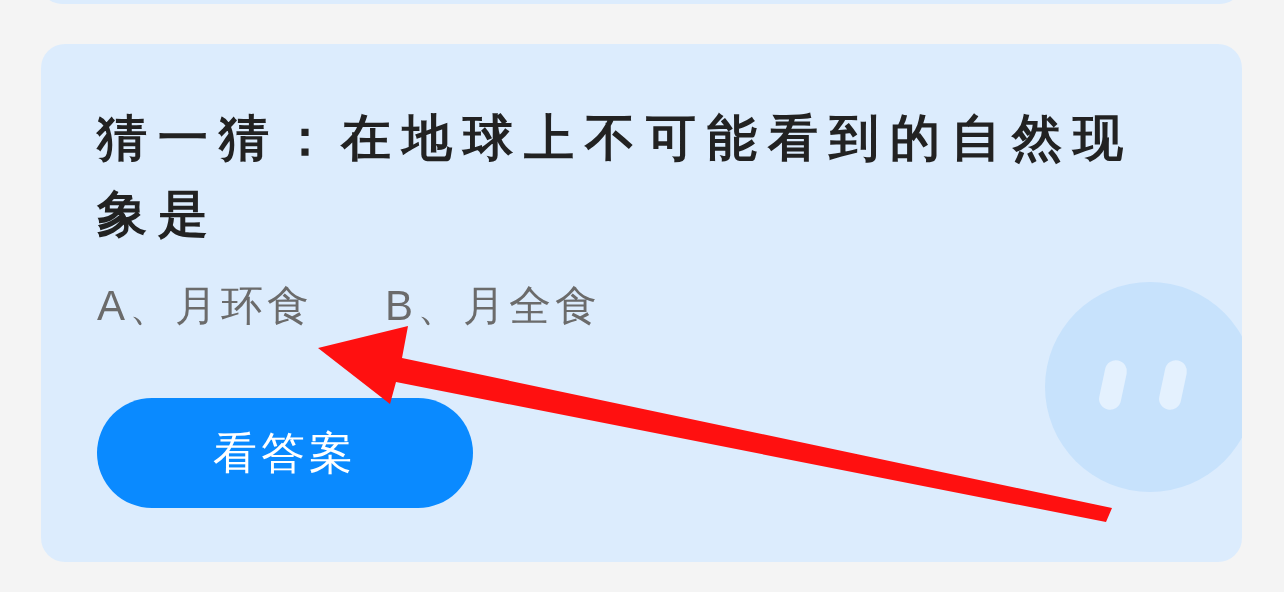 This screenshot has width=1284, height=592. What do you see at coordinates (285, 453) in the screenshot?
I see `view-answer-button: 看答案` at bounding box center [285, 453].